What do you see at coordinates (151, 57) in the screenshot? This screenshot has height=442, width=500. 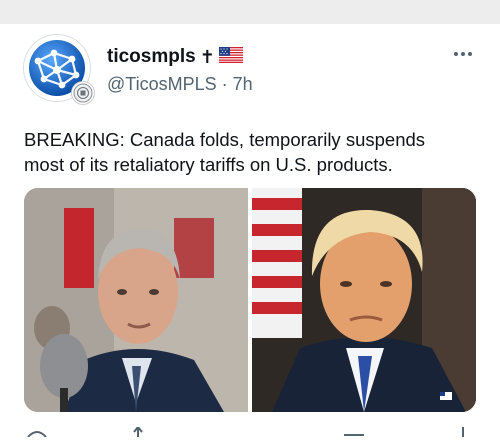 I see `author-display-name: ticosmpls` at bounding box center [151, 57].